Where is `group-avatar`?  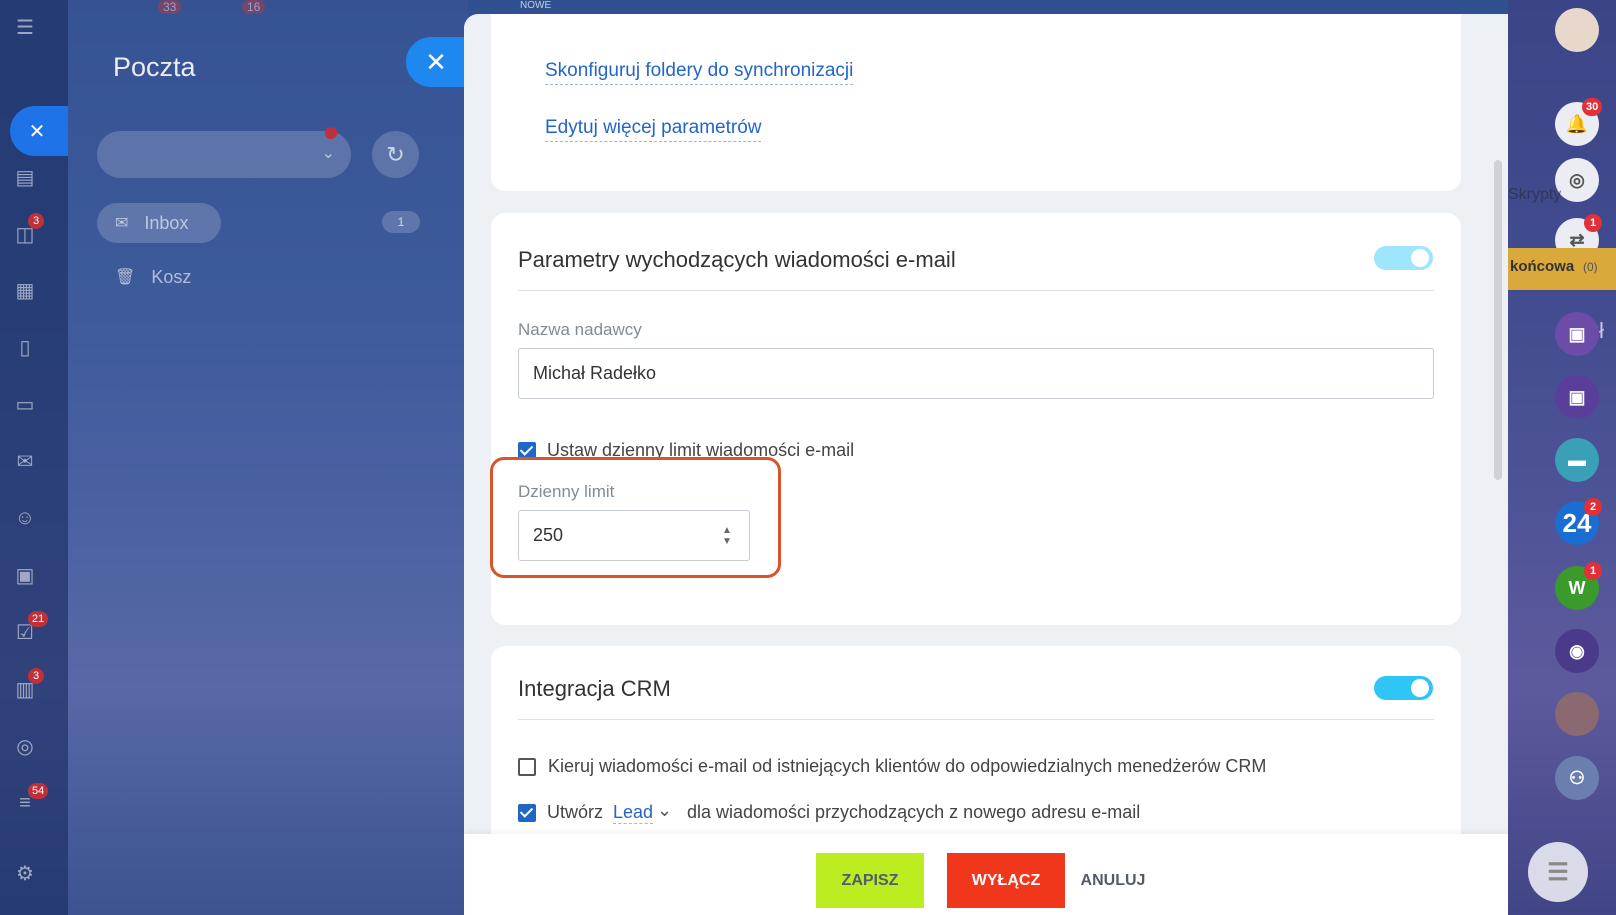
group-avatar is located at coordinates (1577, 714).